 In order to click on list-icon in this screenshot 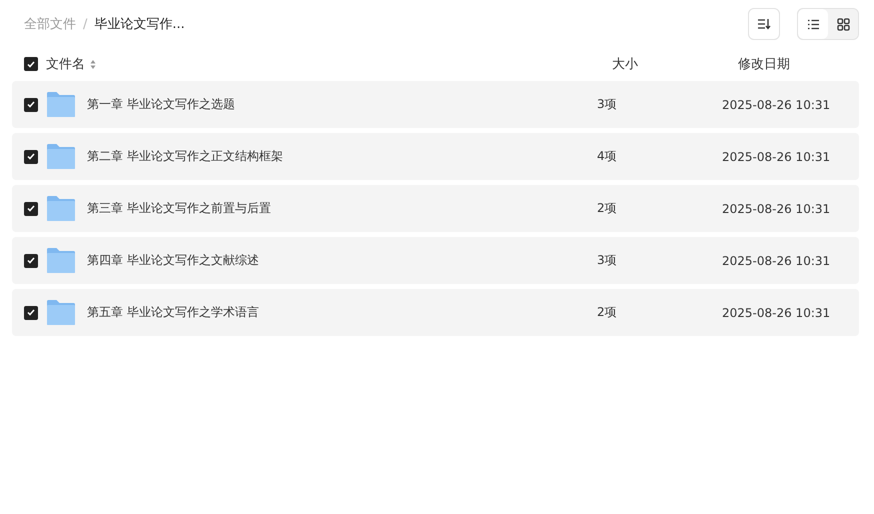, I will do `click(813, 24)`.